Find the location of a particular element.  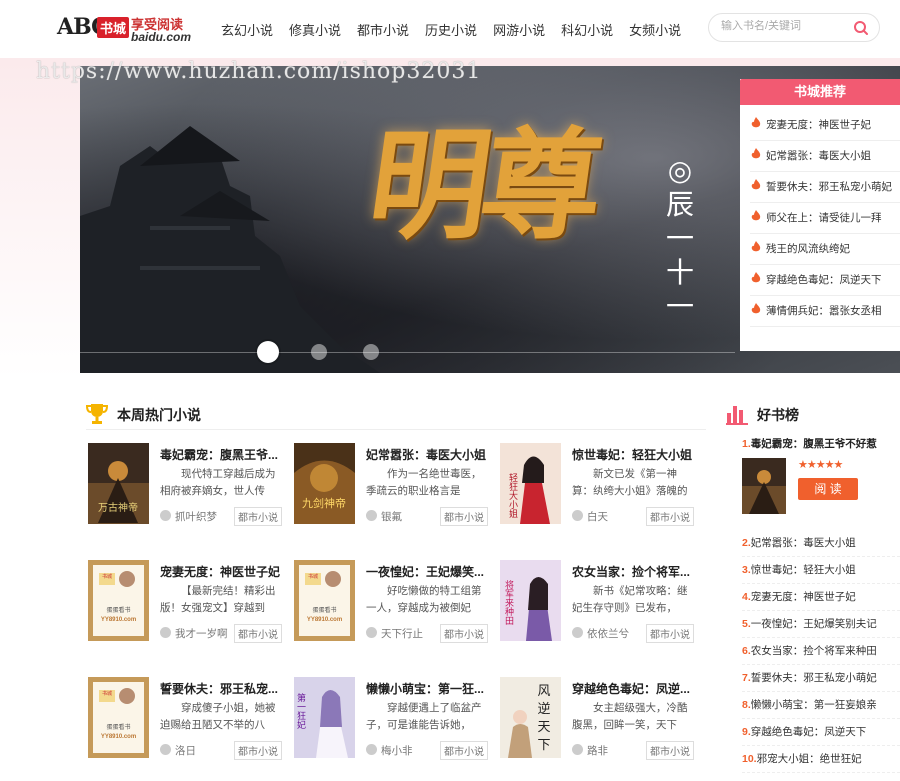

ranking-item: 3.惊世毒妃：轻狂大小姐 is located at coordinates (821, 570).